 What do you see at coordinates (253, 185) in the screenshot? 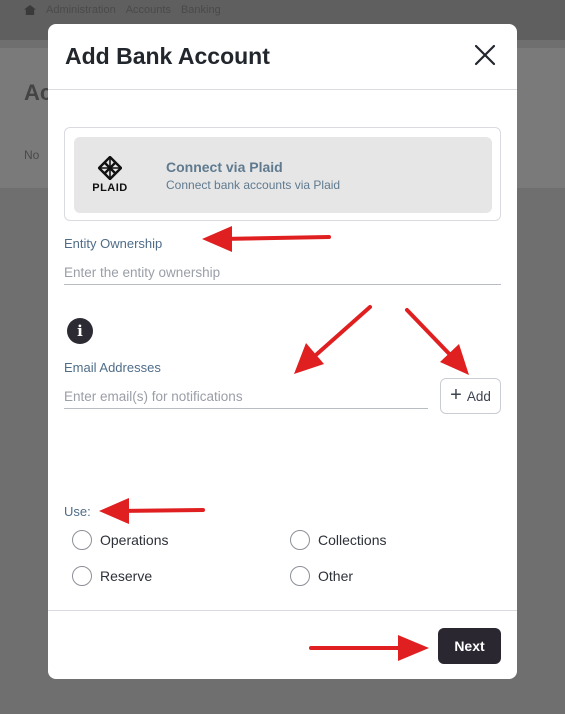
I see `plaid-subtitle: Connect bank accounts via Plaid` at bounding box center [253, 185].